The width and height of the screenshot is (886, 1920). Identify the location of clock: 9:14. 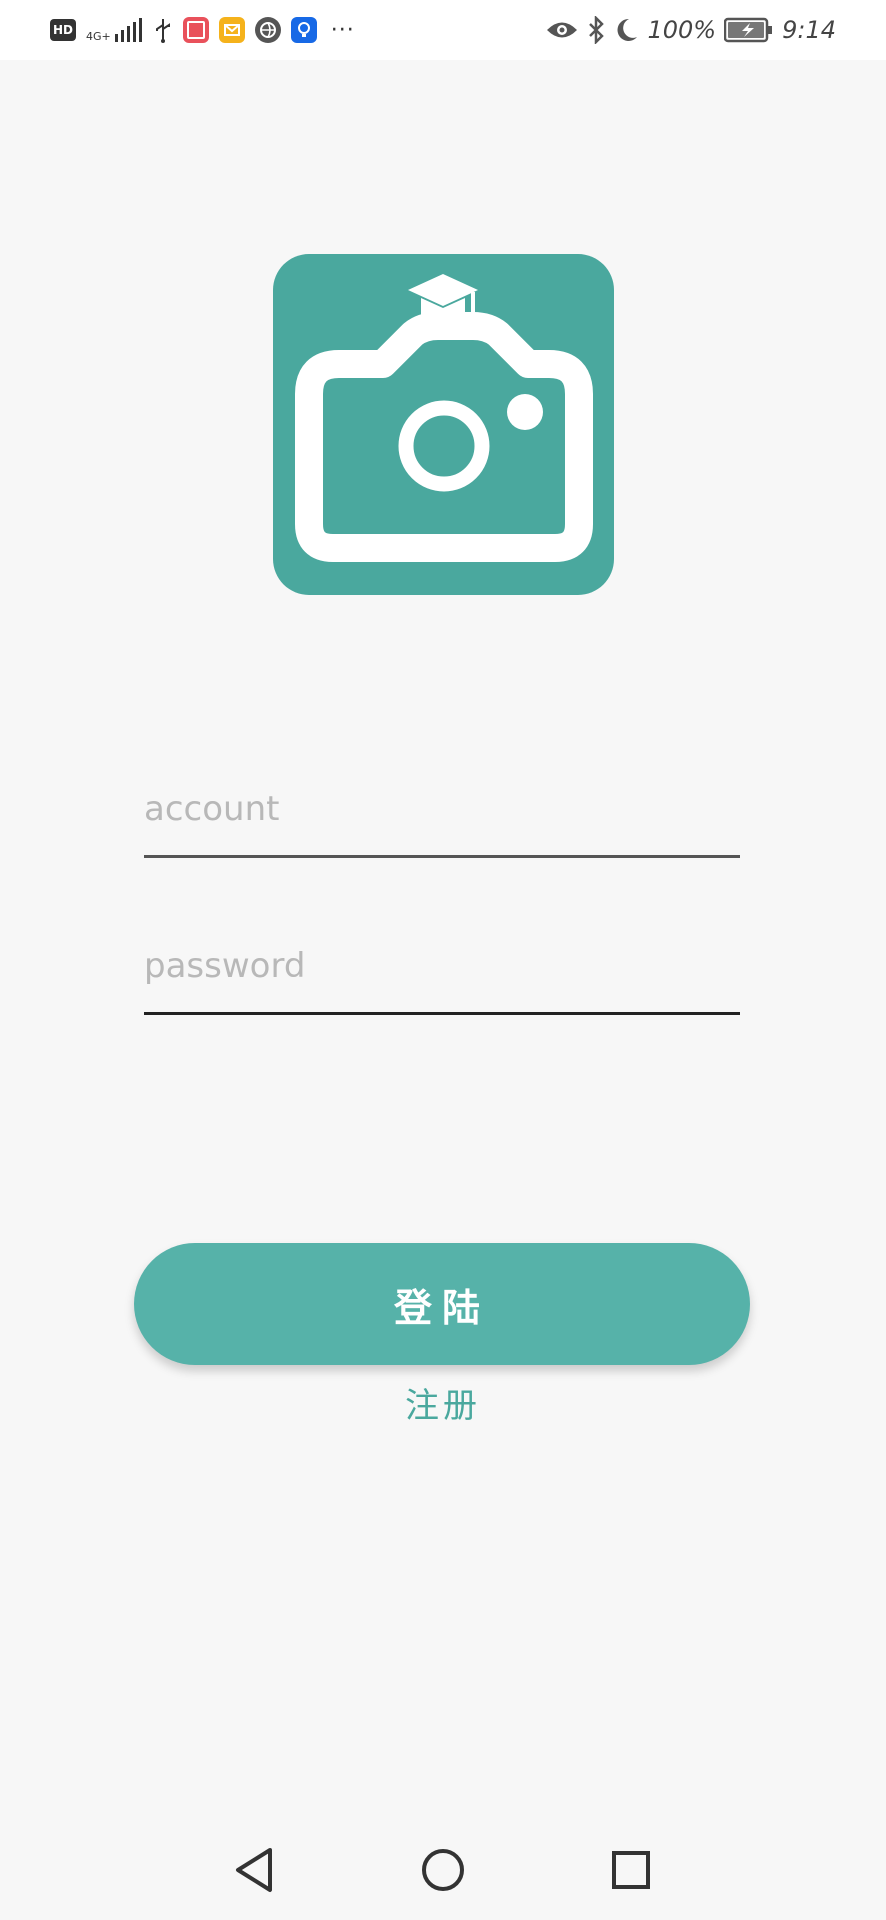
(809, 30).